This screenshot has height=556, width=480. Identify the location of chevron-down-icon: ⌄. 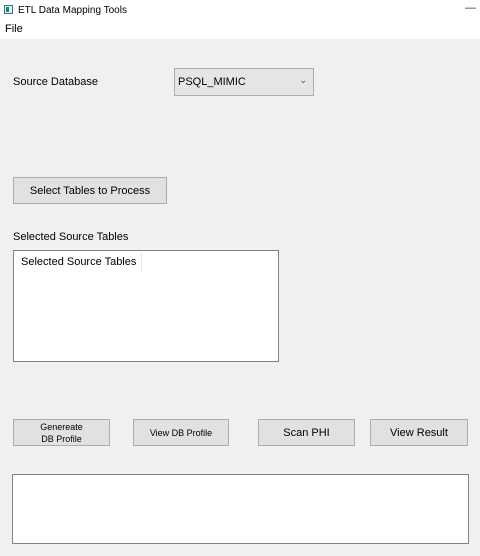
(303, 80).